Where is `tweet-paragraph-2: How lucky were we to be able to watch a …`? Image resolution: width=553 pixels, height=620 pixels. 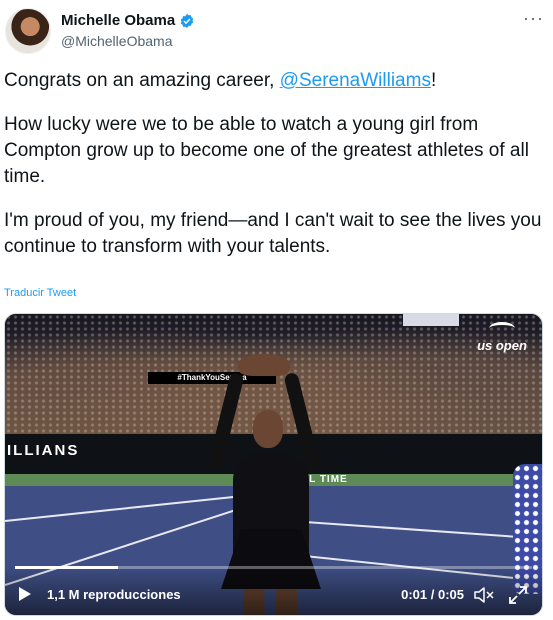
tweet-paragraph-2: How lucky were we to be able to watch a … is located at coordinates (266, 150).